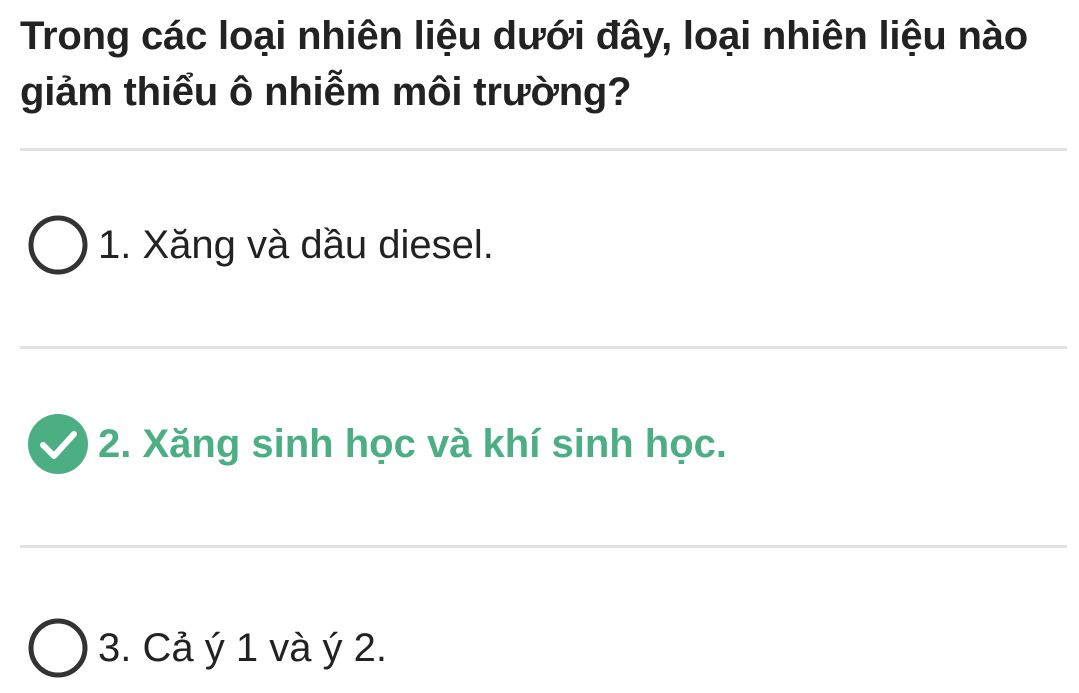  Describe the element at coordinates (243, 648) in the screenshot. I see `option-label: 3. Cả ý 1 và ý 2.` at that location.